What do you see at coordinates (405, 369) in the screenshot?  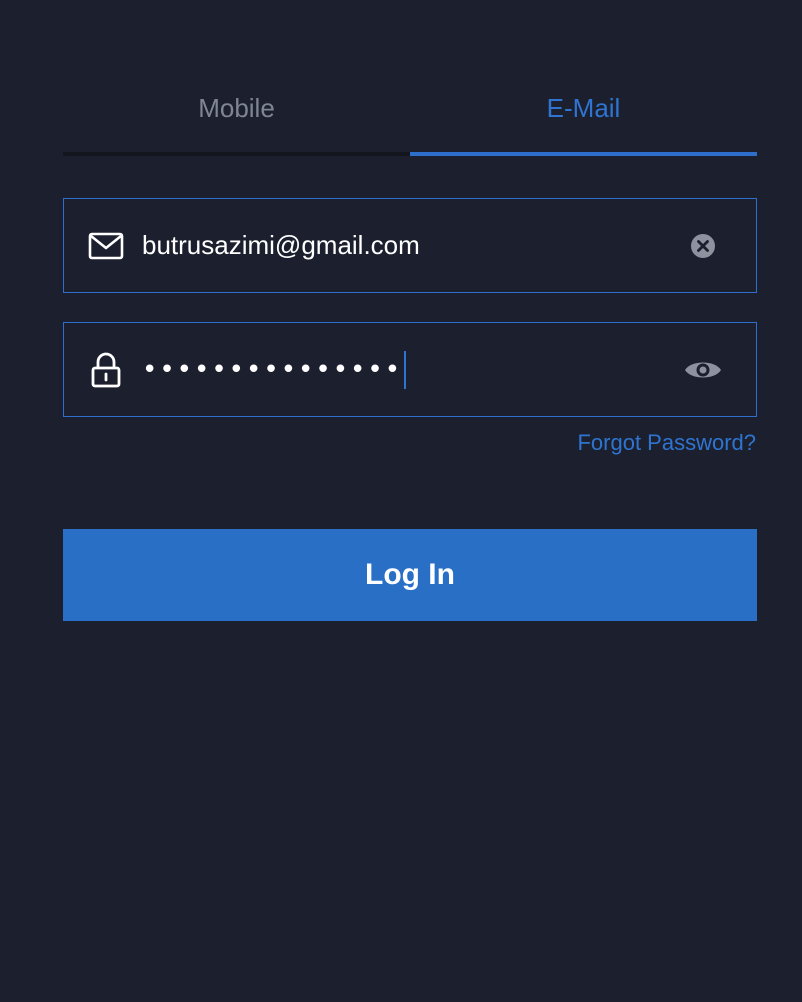 I see `text-caret` at bounding box center [405, 369].